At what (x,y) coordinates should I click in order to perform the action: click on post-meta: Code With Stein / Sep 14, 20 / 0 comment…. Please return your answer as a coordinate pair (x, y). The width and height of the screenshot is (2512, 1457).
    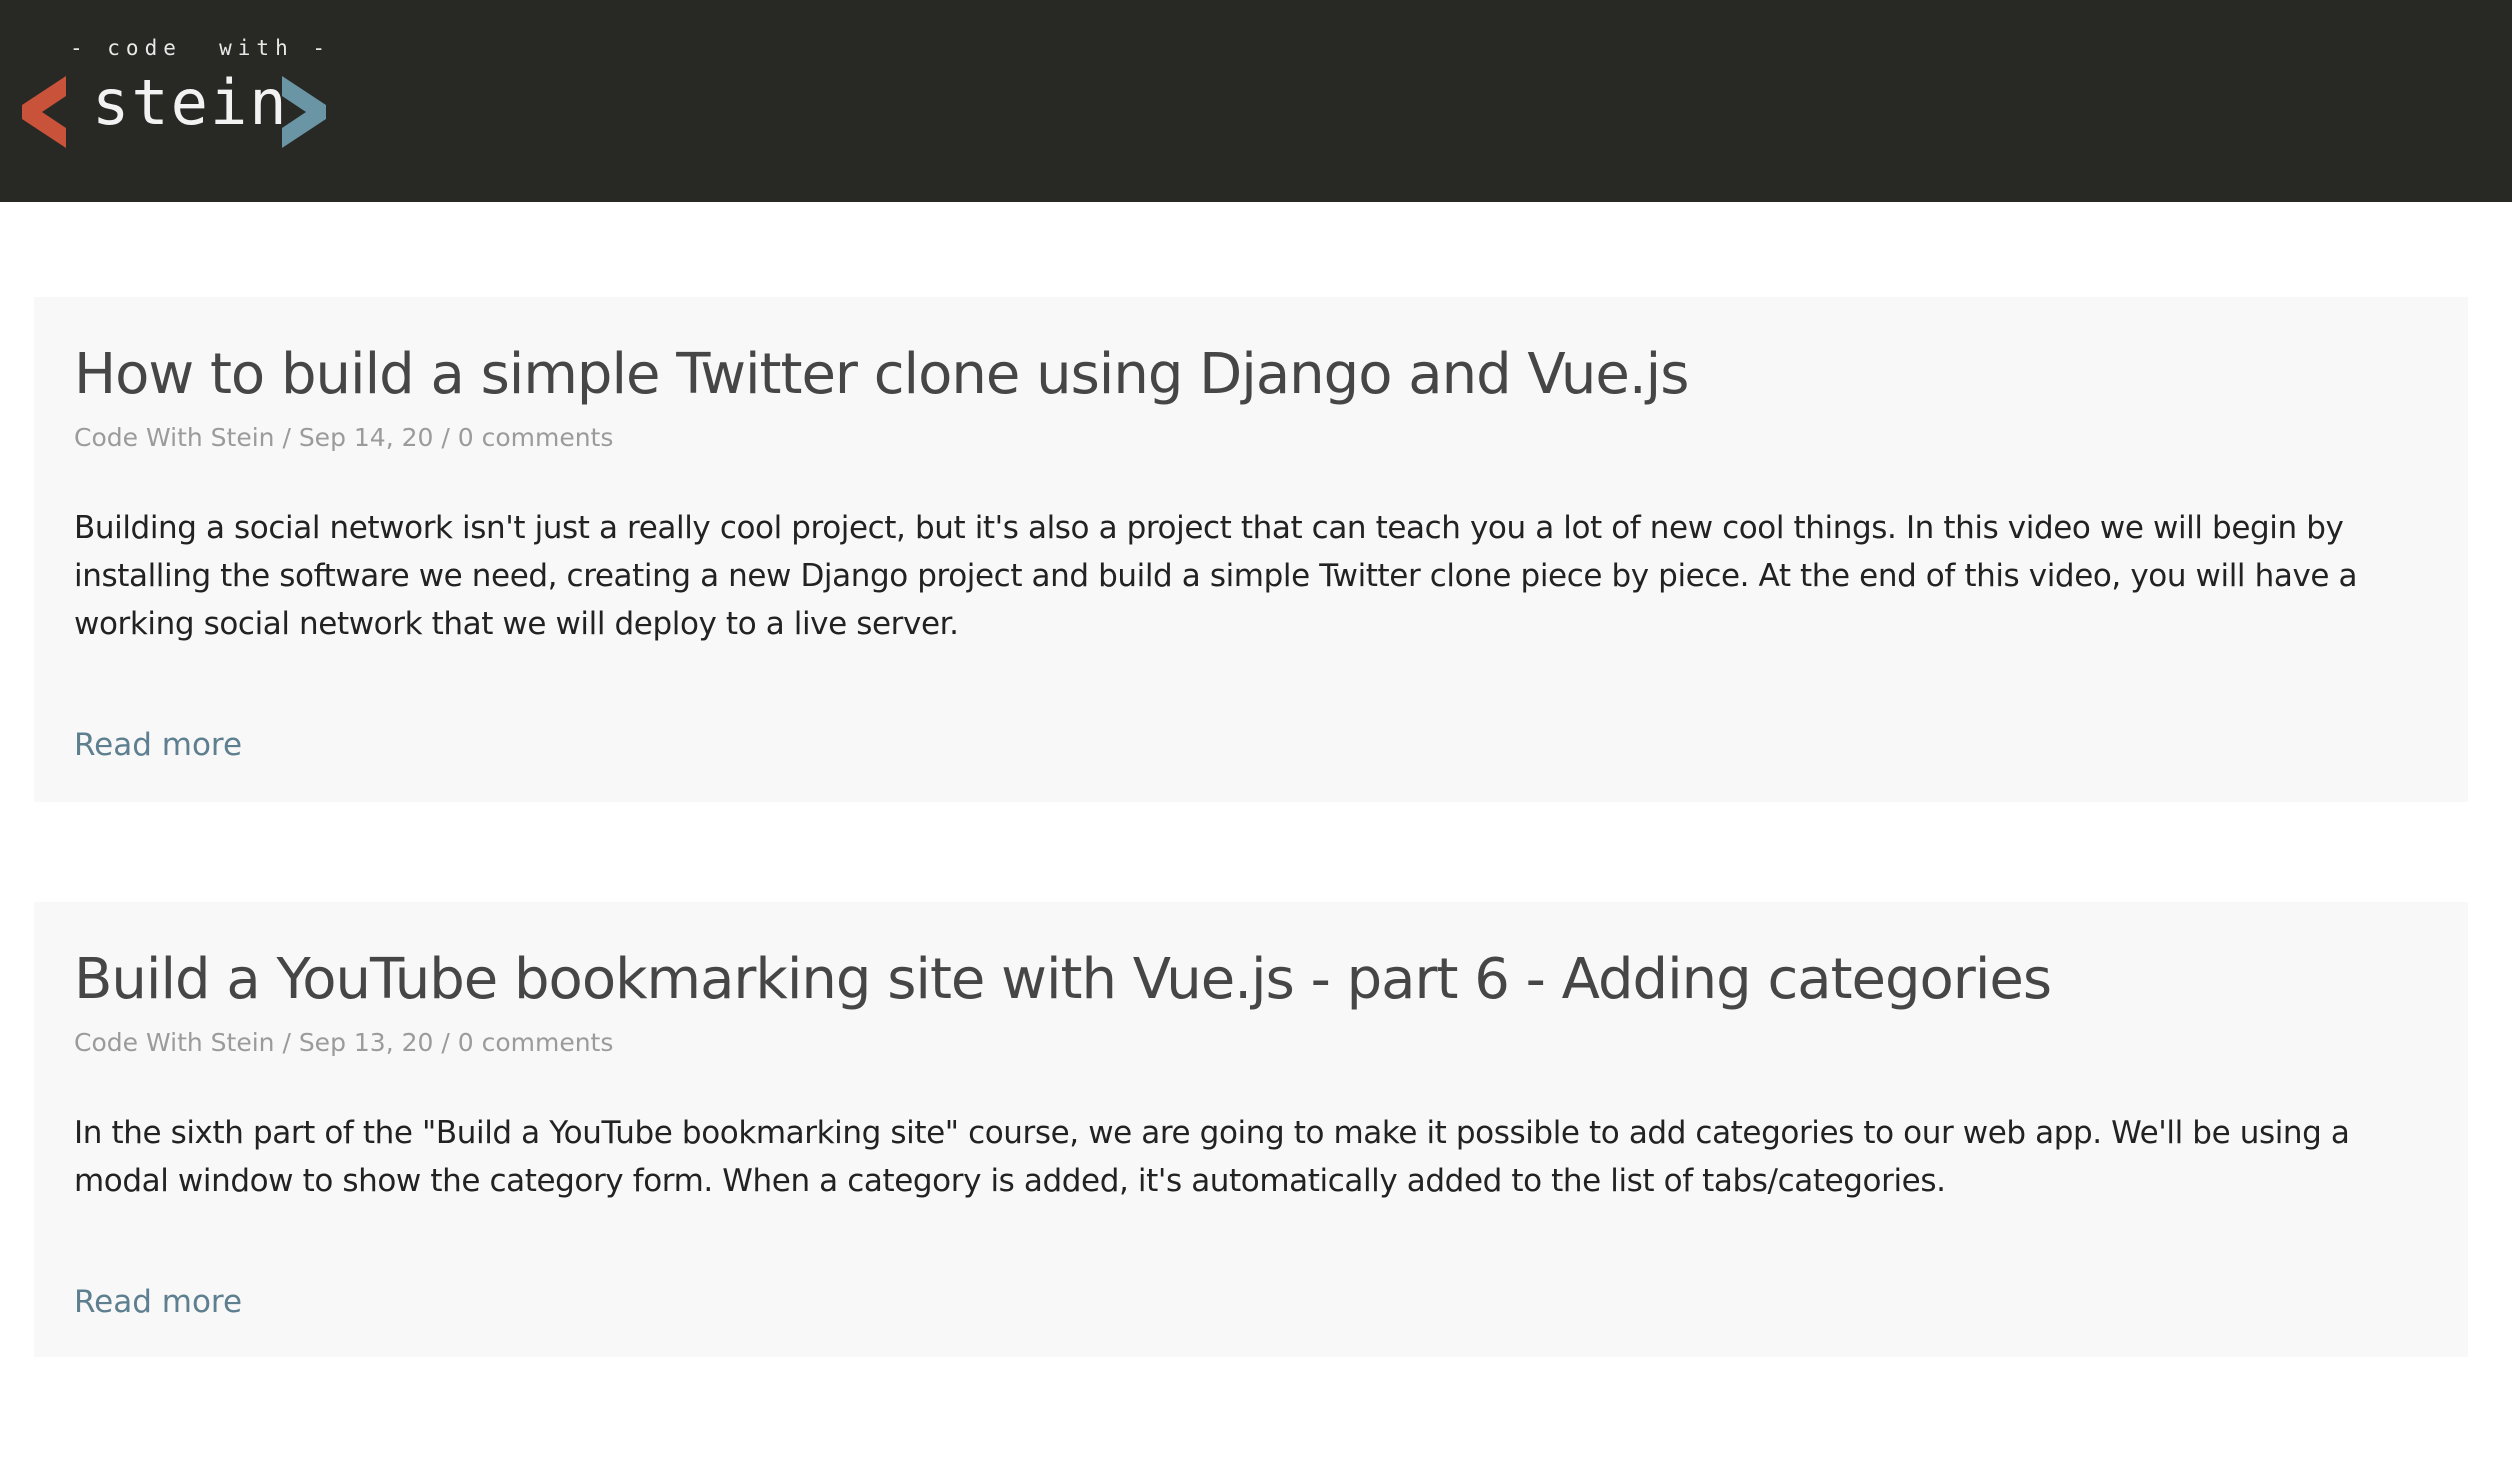
    Looking at the image, I should click on (344, 437).